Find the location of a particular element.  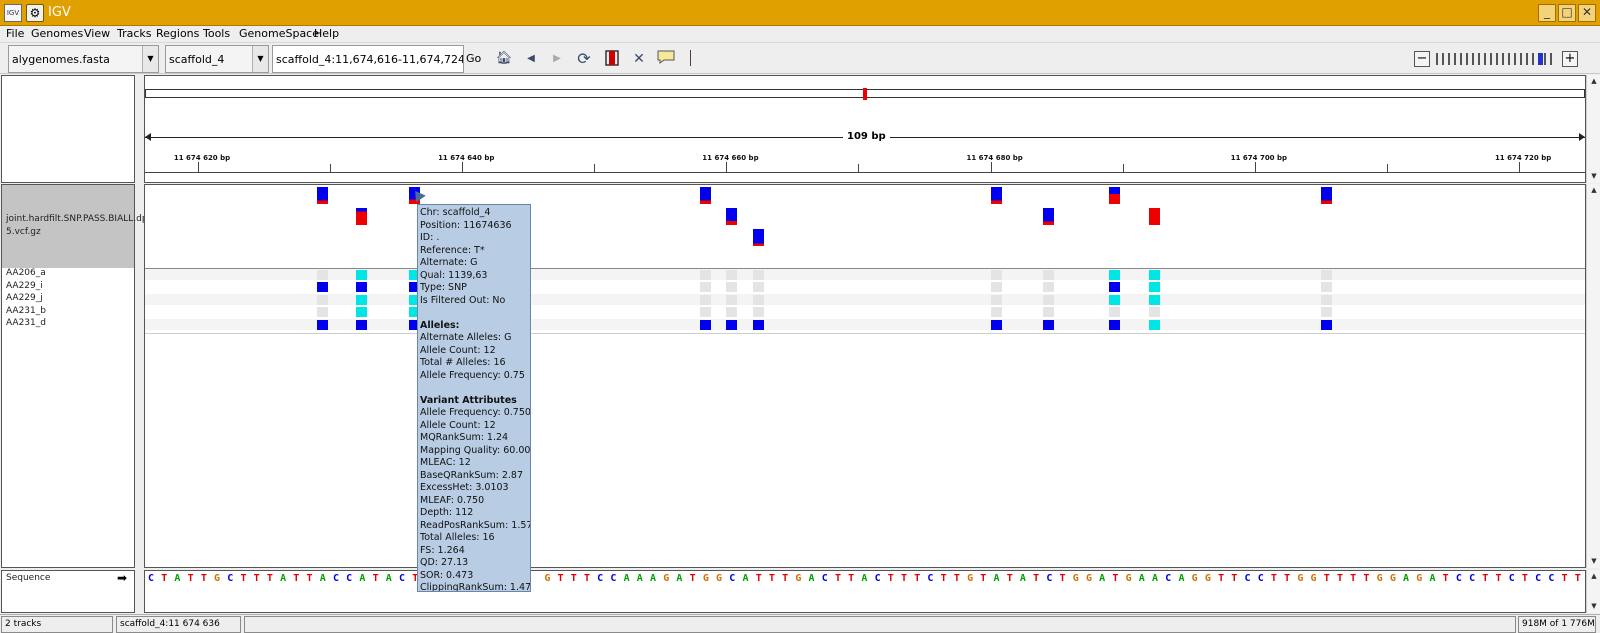

menu-file: File is located at coordinates (15, 34).